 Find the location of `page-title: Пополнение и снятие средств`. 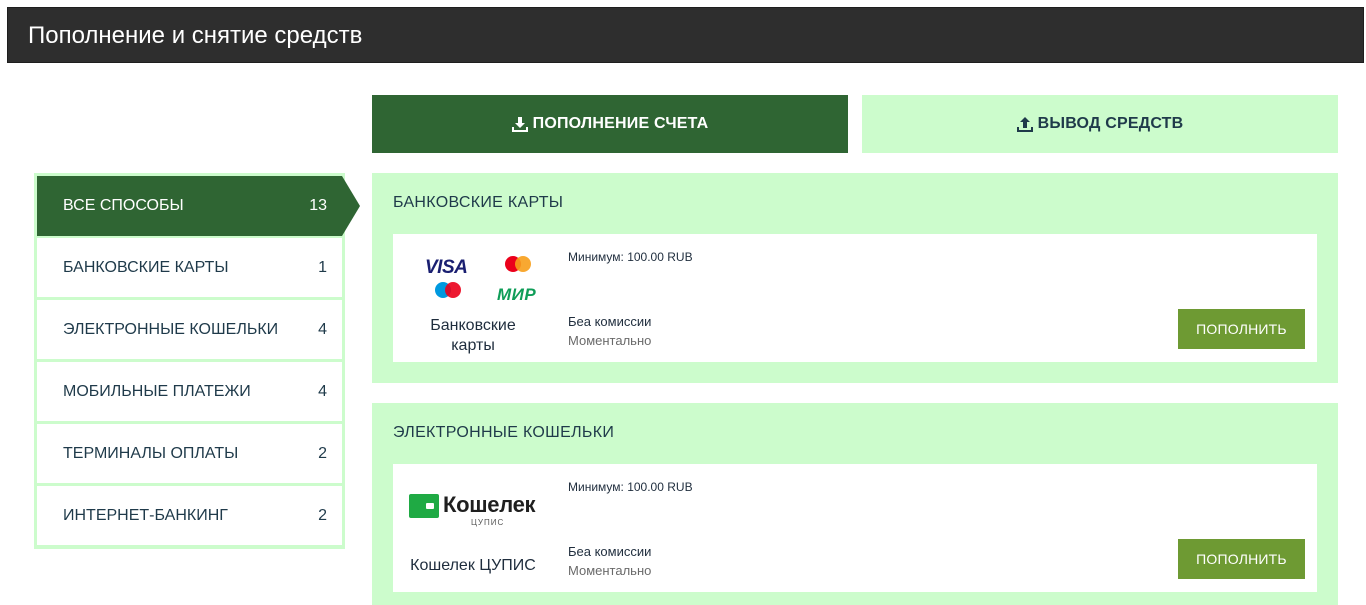

page-title: Пополнение и снятие средств is located at coordinates (195, 35).